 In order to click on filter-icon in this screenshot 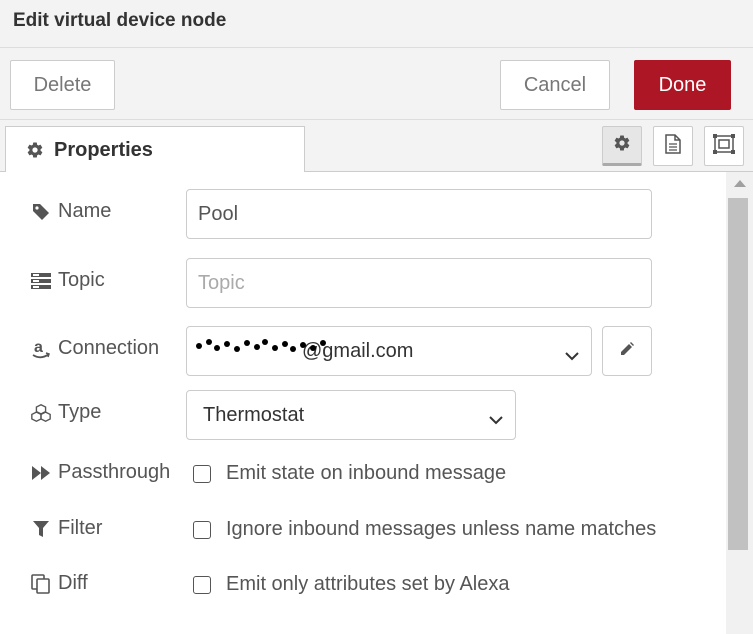, I will do `click(41, 529)`.